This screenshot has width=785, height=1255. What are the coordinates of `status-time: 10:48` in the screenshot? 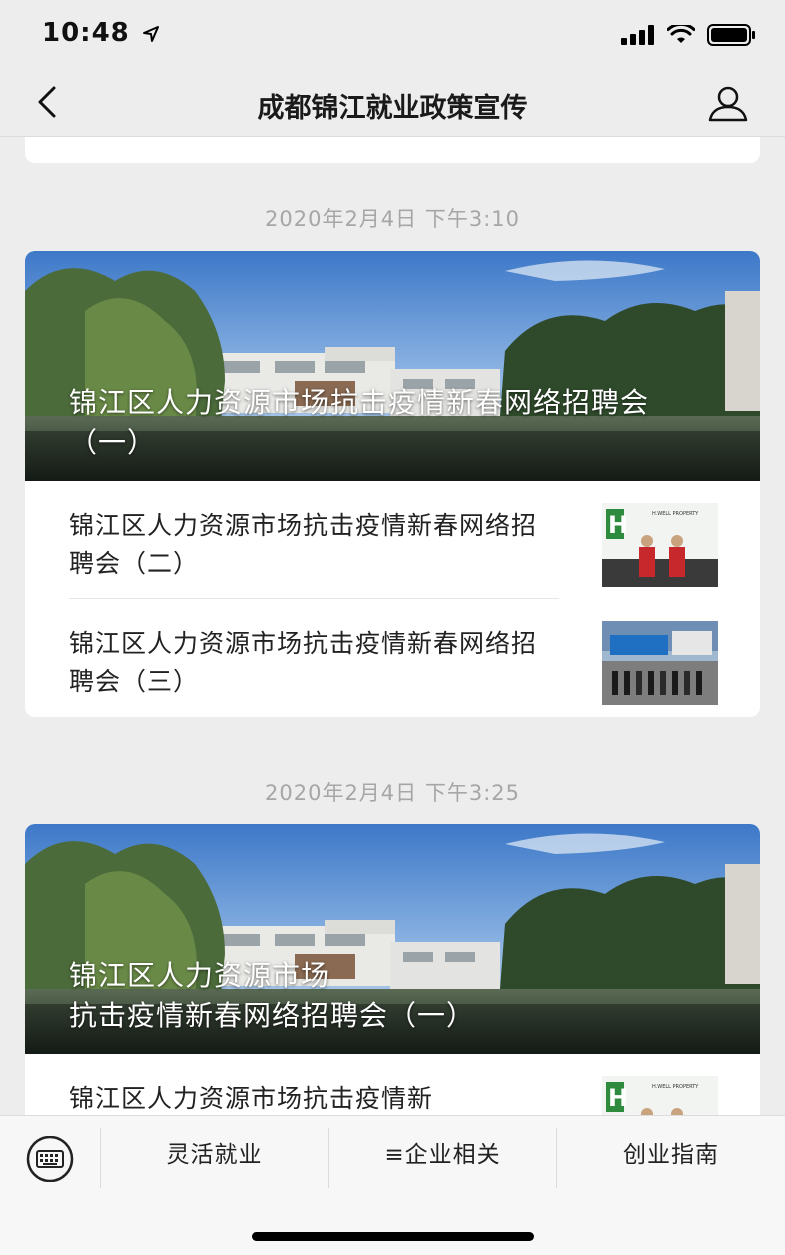 It's located at (101, 33).